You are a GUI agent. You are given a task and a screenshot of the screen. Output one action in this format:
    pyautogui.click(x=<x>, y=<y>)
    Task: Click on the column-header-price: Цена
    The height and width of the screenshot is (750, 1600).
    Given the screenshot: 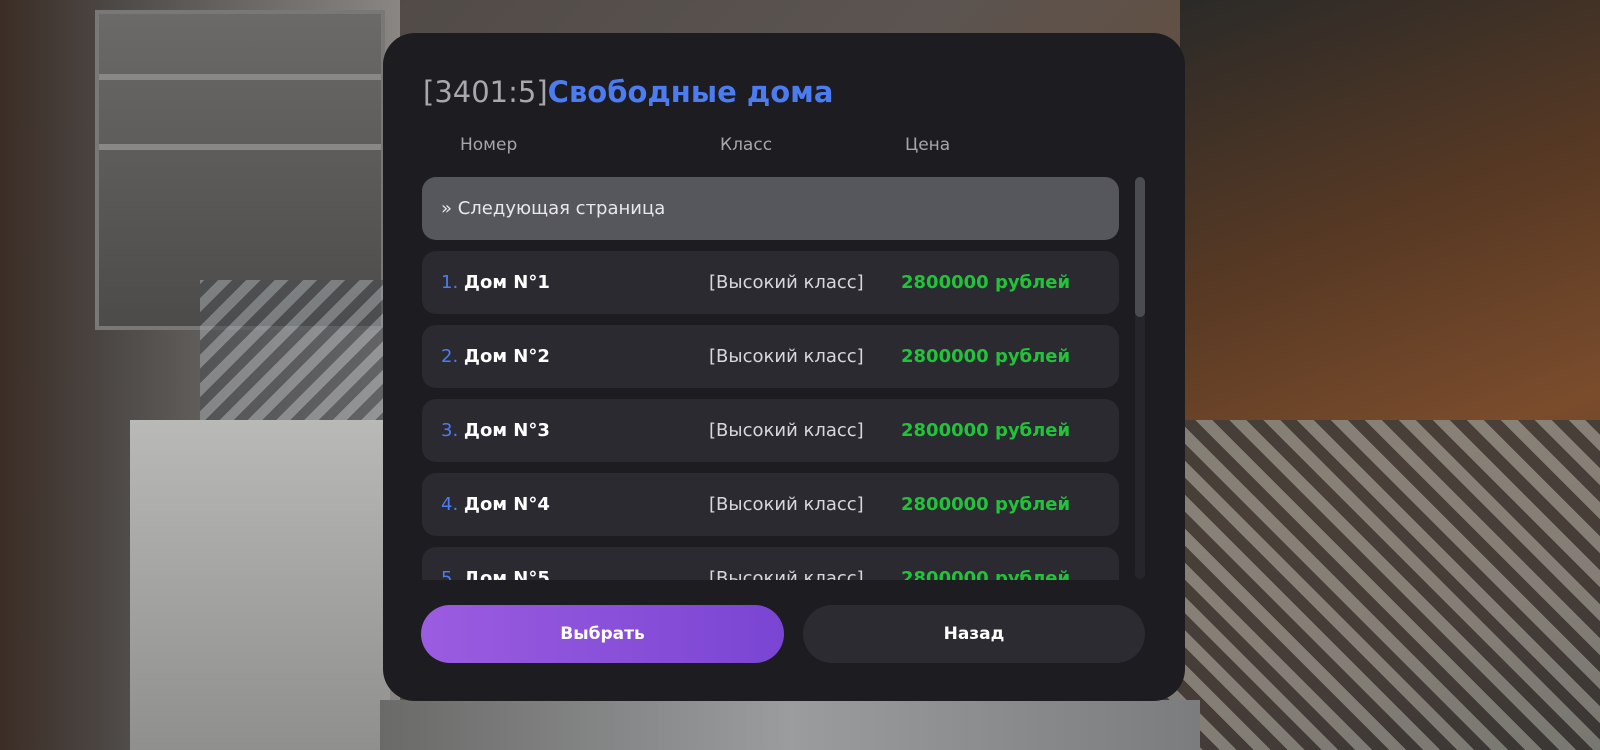 What is the action you would take?
    pyautogui.click(x=928, y=145)
    